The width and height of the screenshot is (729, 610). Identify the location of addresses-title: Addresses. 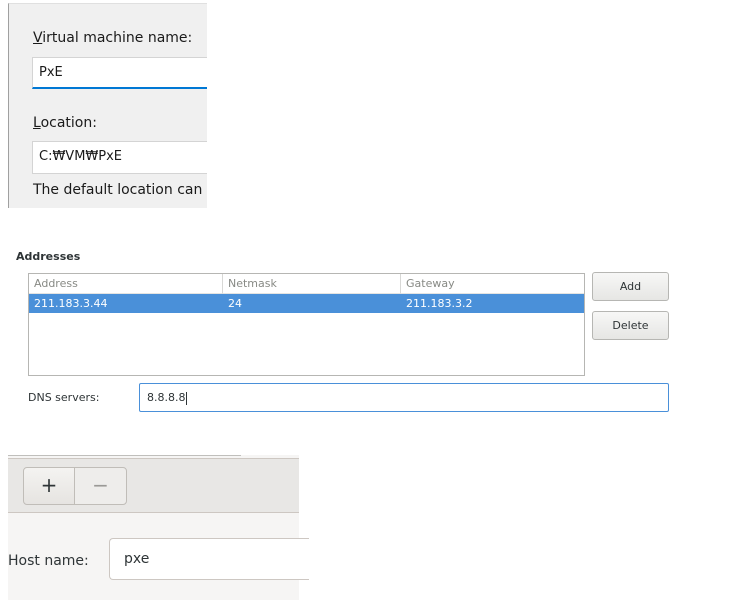
(48, 256).